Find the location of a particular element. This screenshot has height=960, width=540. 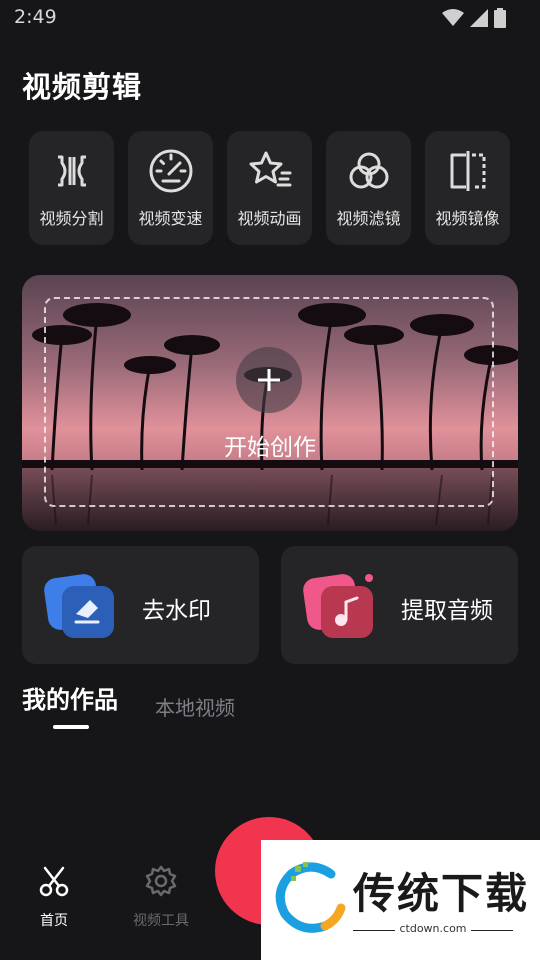

tool-video-animation: 视频动画 is located at coordinates (269, 188).